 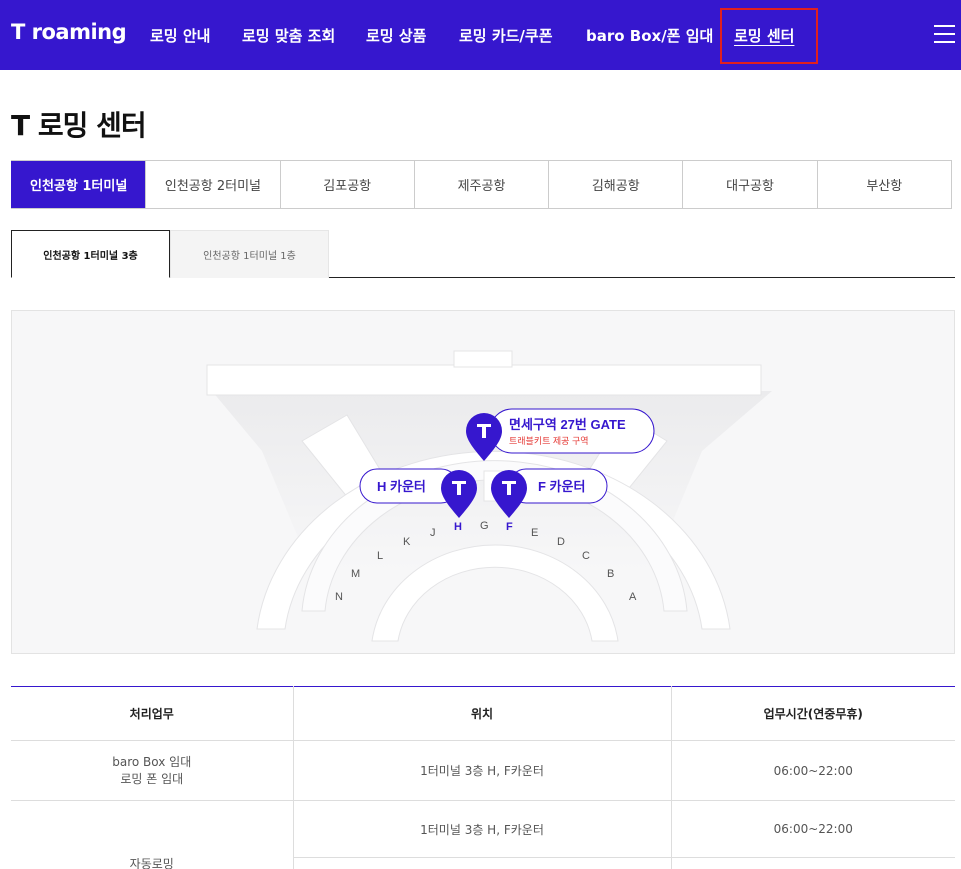 What do you see at coordinates (346, 184) in the screenshot?
I see `tab-gimpo: 김포공항` at bounding box center [346, 184].